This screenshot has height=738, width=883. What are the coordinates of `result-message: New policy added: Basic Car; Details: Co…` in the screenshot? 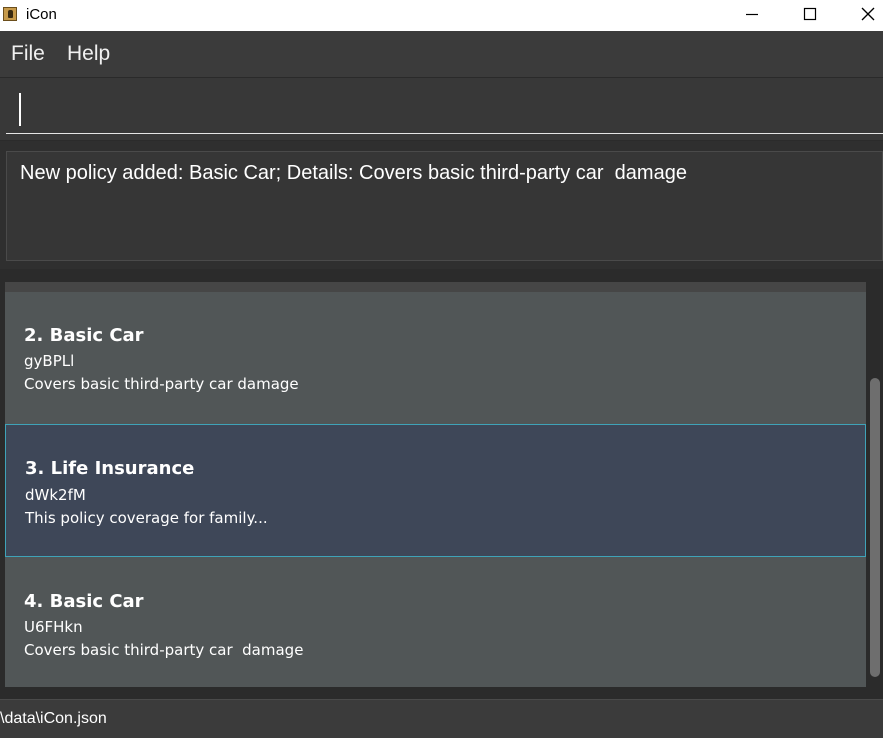 It's located at (353, 173).